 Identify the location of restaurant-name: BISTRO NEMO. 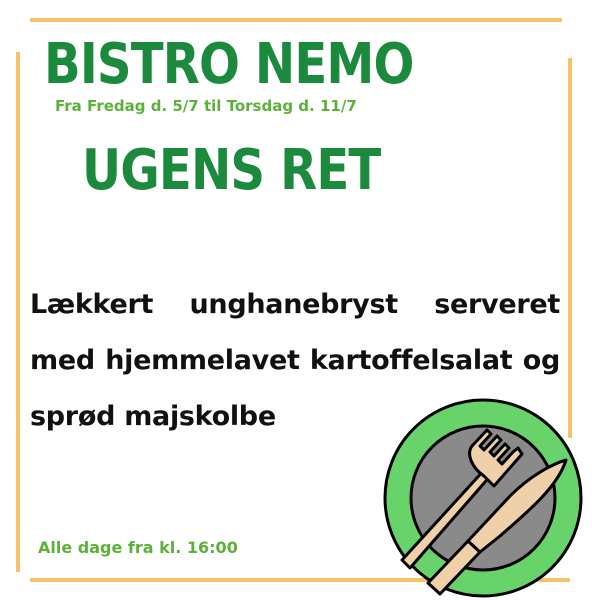
(229, 64).